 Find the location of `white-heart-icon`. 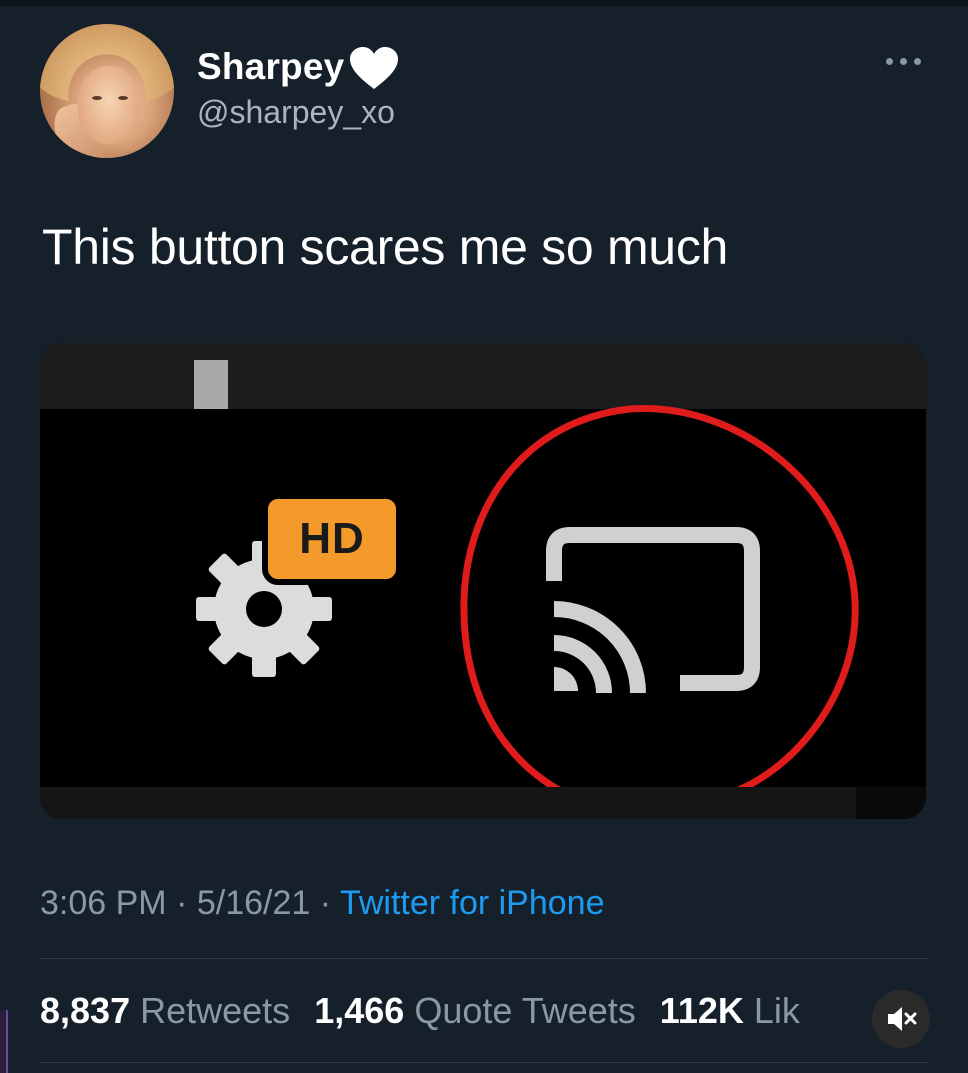

white-heart-icon is located at coordinates (374, 68).